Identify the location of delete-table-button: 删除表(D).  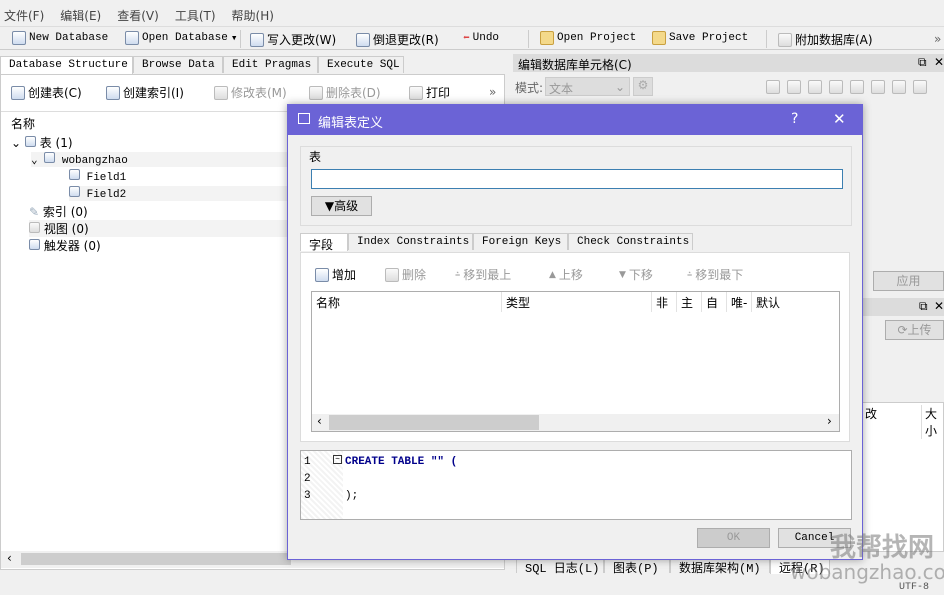
(345, 92).